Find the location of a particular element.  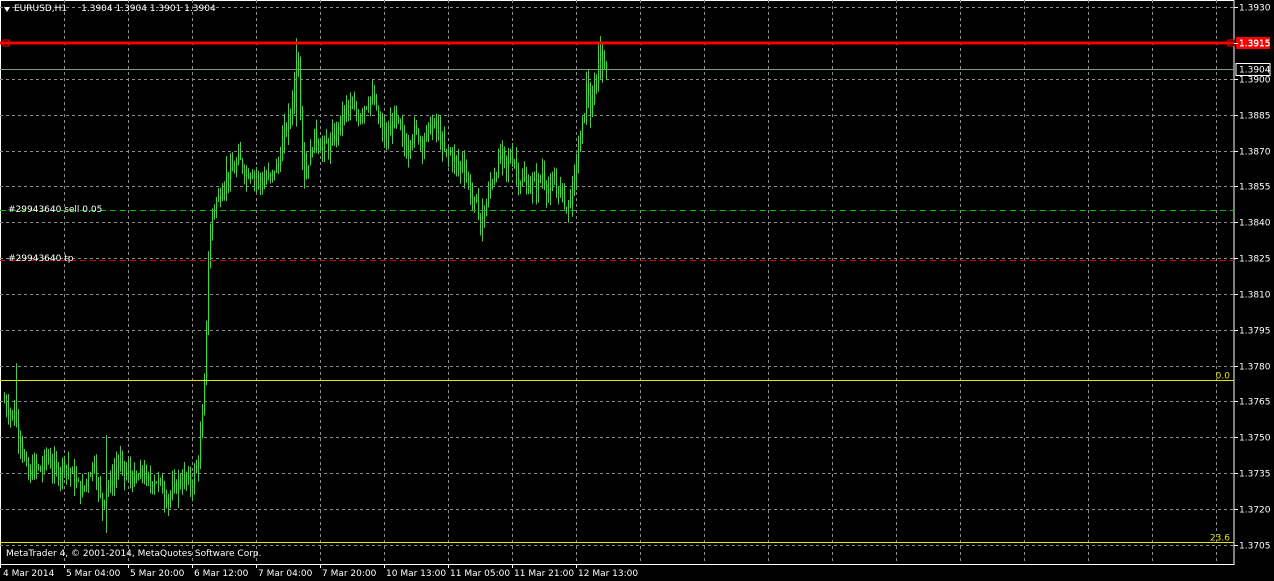

x-tick-label: 12 Mar 13:00 is located at coordinates (608, 574).